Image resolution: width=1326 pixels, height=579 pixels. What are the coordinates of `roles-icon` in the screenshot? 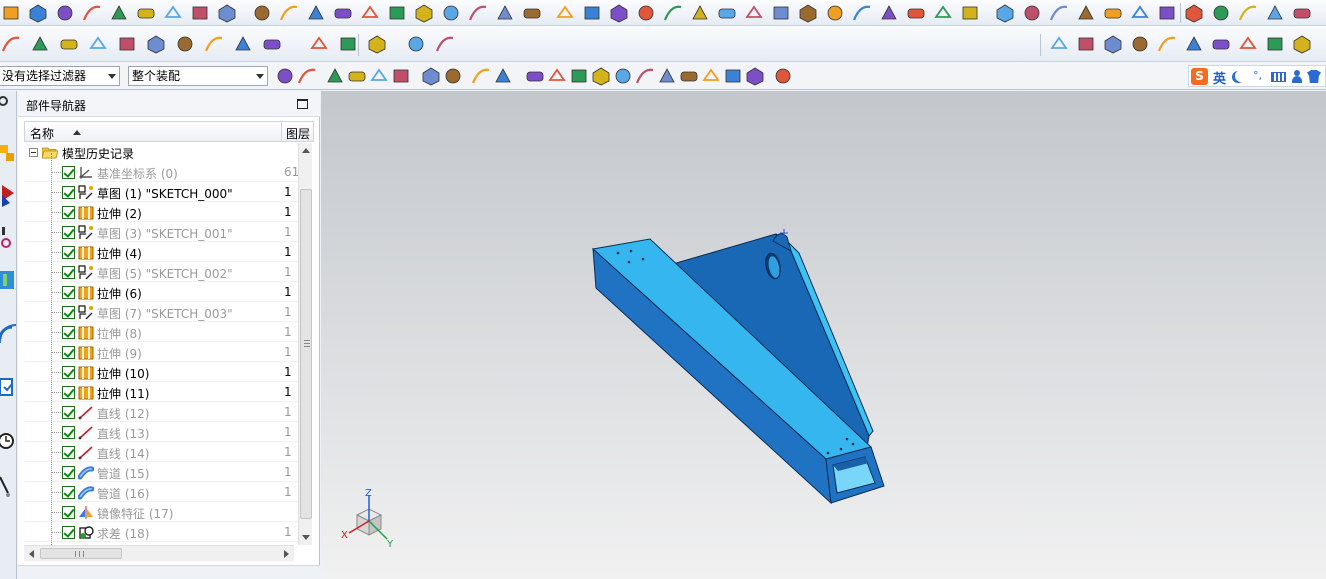 It's located at (8, 485).